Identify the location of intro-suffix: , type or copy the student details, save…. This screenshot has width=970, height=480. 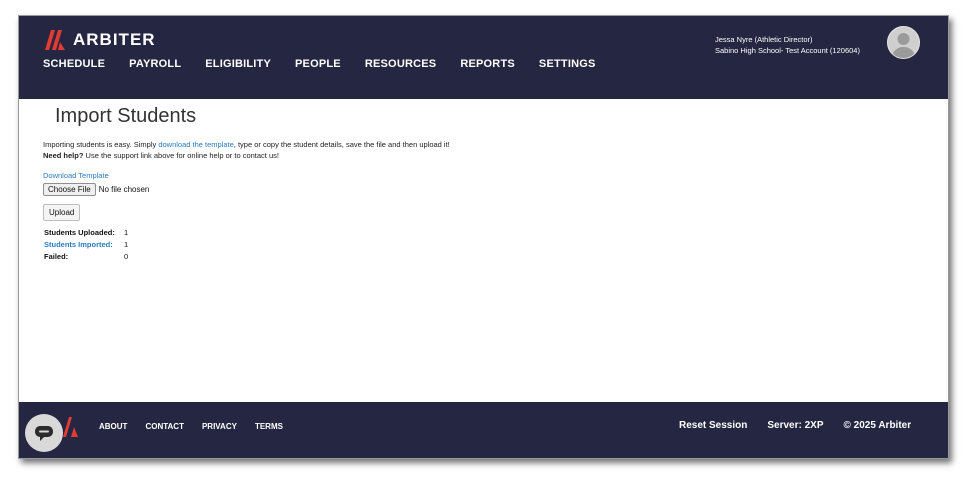
(341, 144).